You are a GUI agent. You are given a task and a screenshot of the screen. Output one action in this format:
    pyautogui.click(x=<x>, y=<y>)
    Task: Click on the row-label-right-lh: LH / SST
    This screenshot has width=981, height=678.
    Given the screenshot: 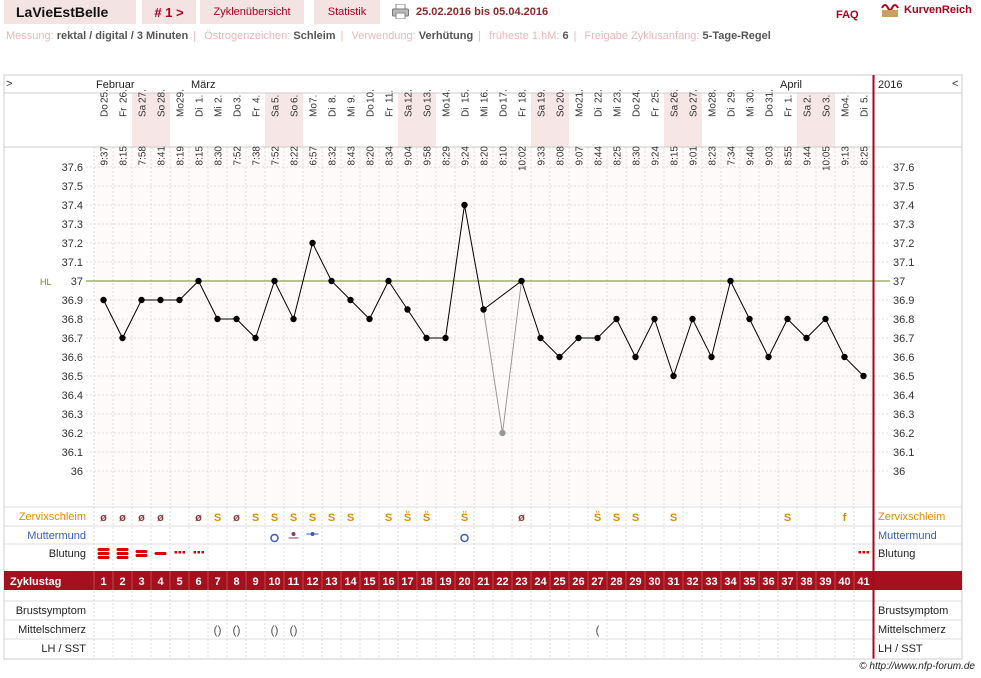 What is the action you would take?
    pyautogui.click(x=900, y=649)
    